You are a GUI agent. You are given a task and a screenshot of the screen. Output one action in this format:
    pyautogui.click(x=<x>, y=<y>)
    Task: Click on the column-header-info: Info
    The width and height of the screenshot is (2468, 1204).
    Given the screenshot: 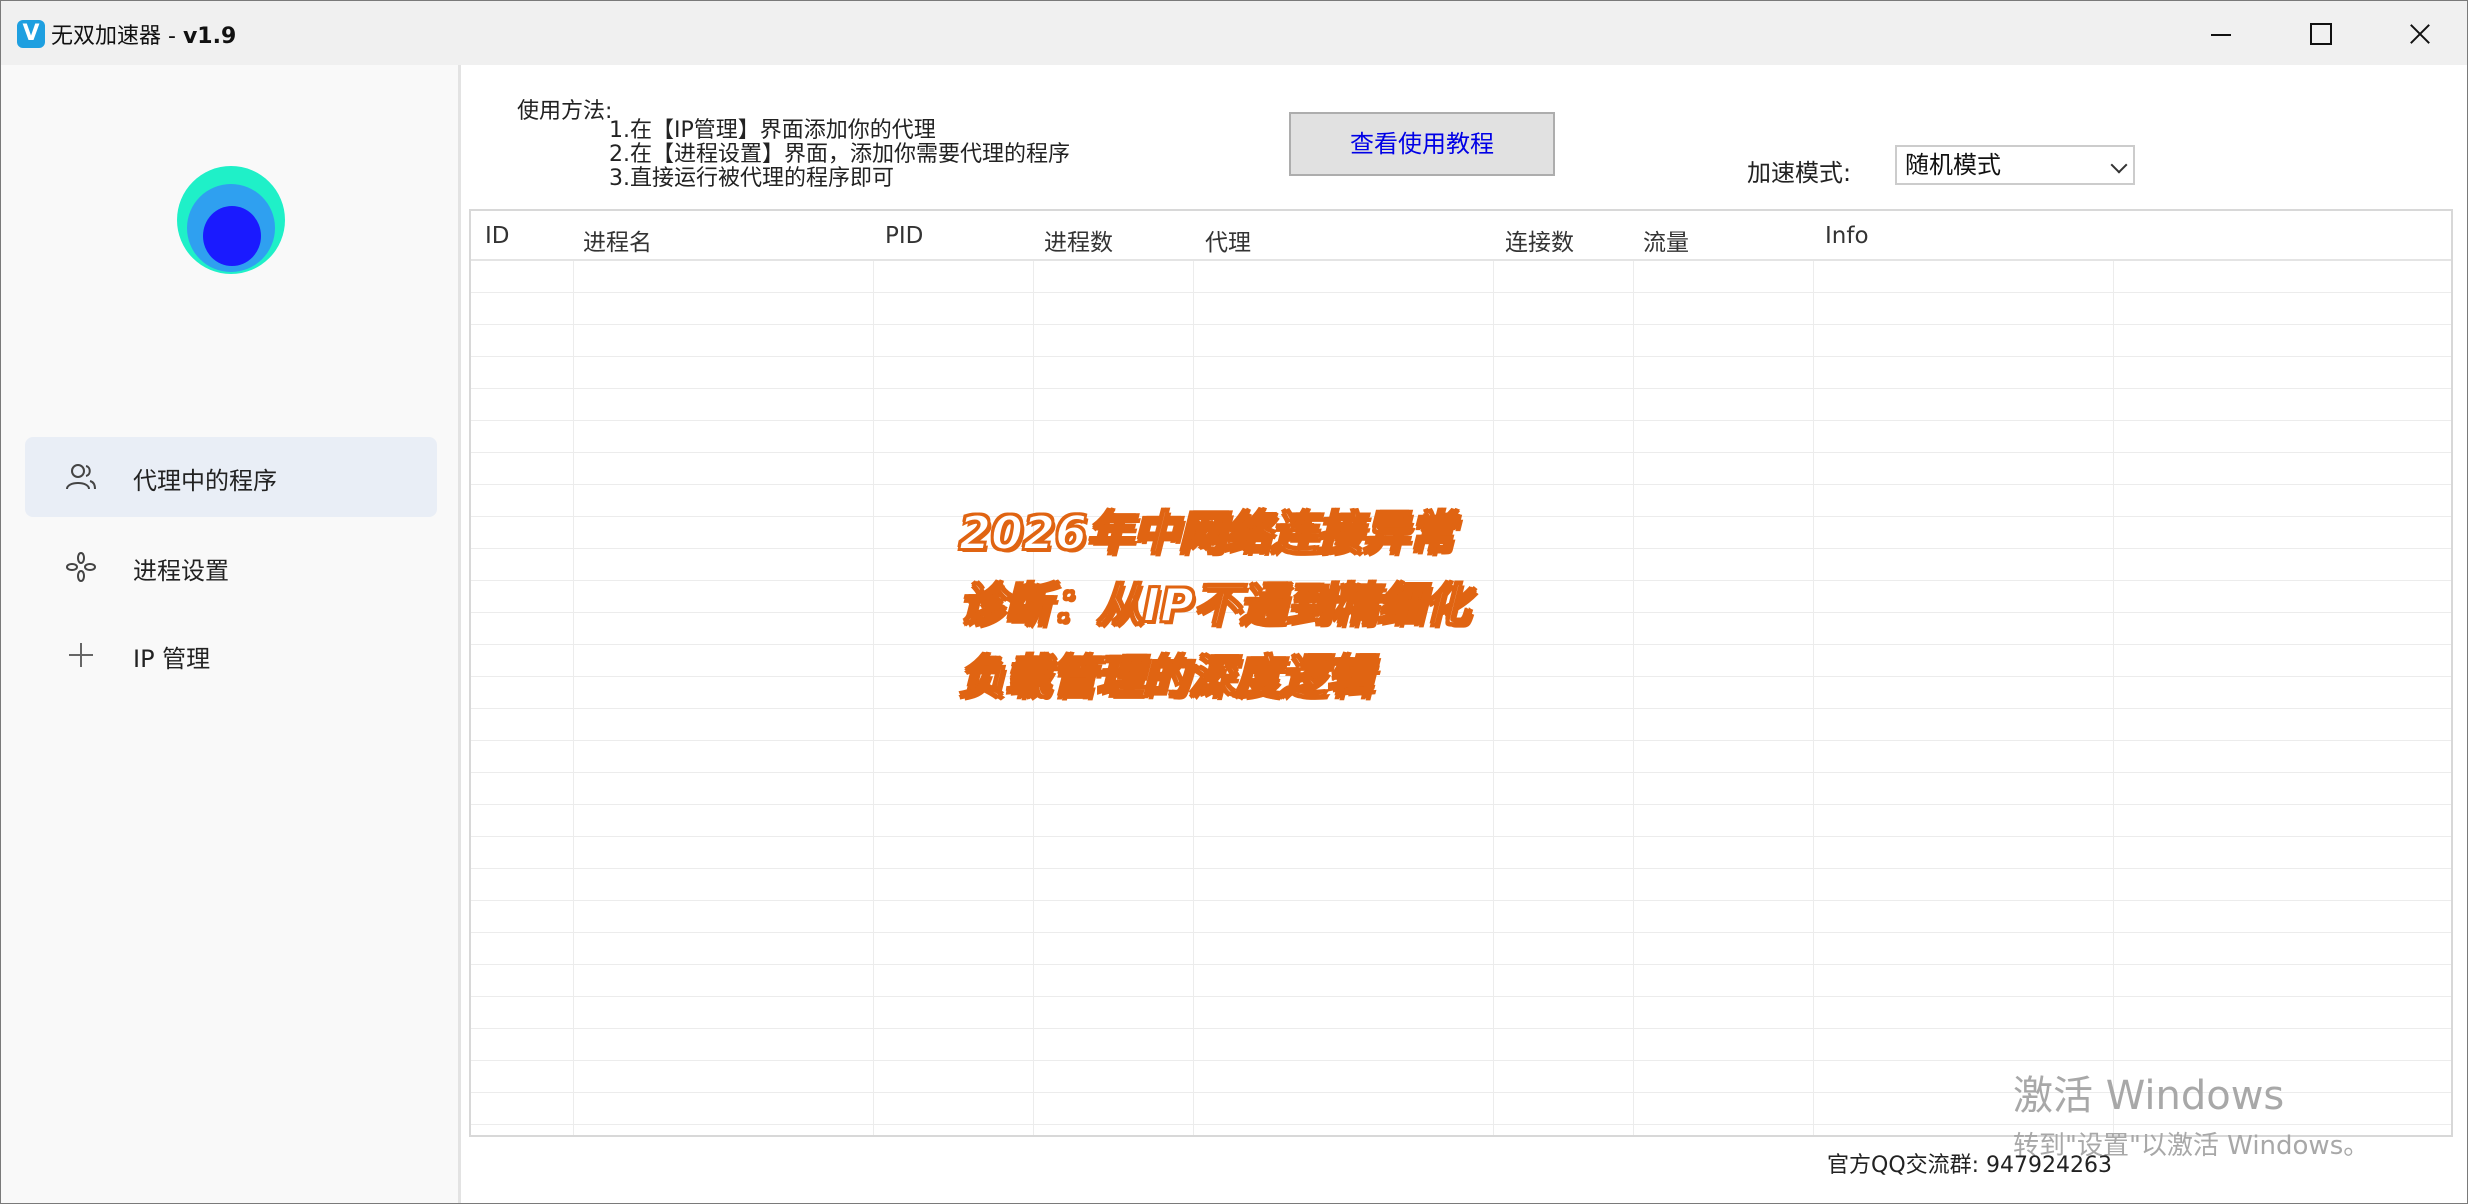 What is the action you would take?
    pyautogui.click(x=1847, y=236)
    